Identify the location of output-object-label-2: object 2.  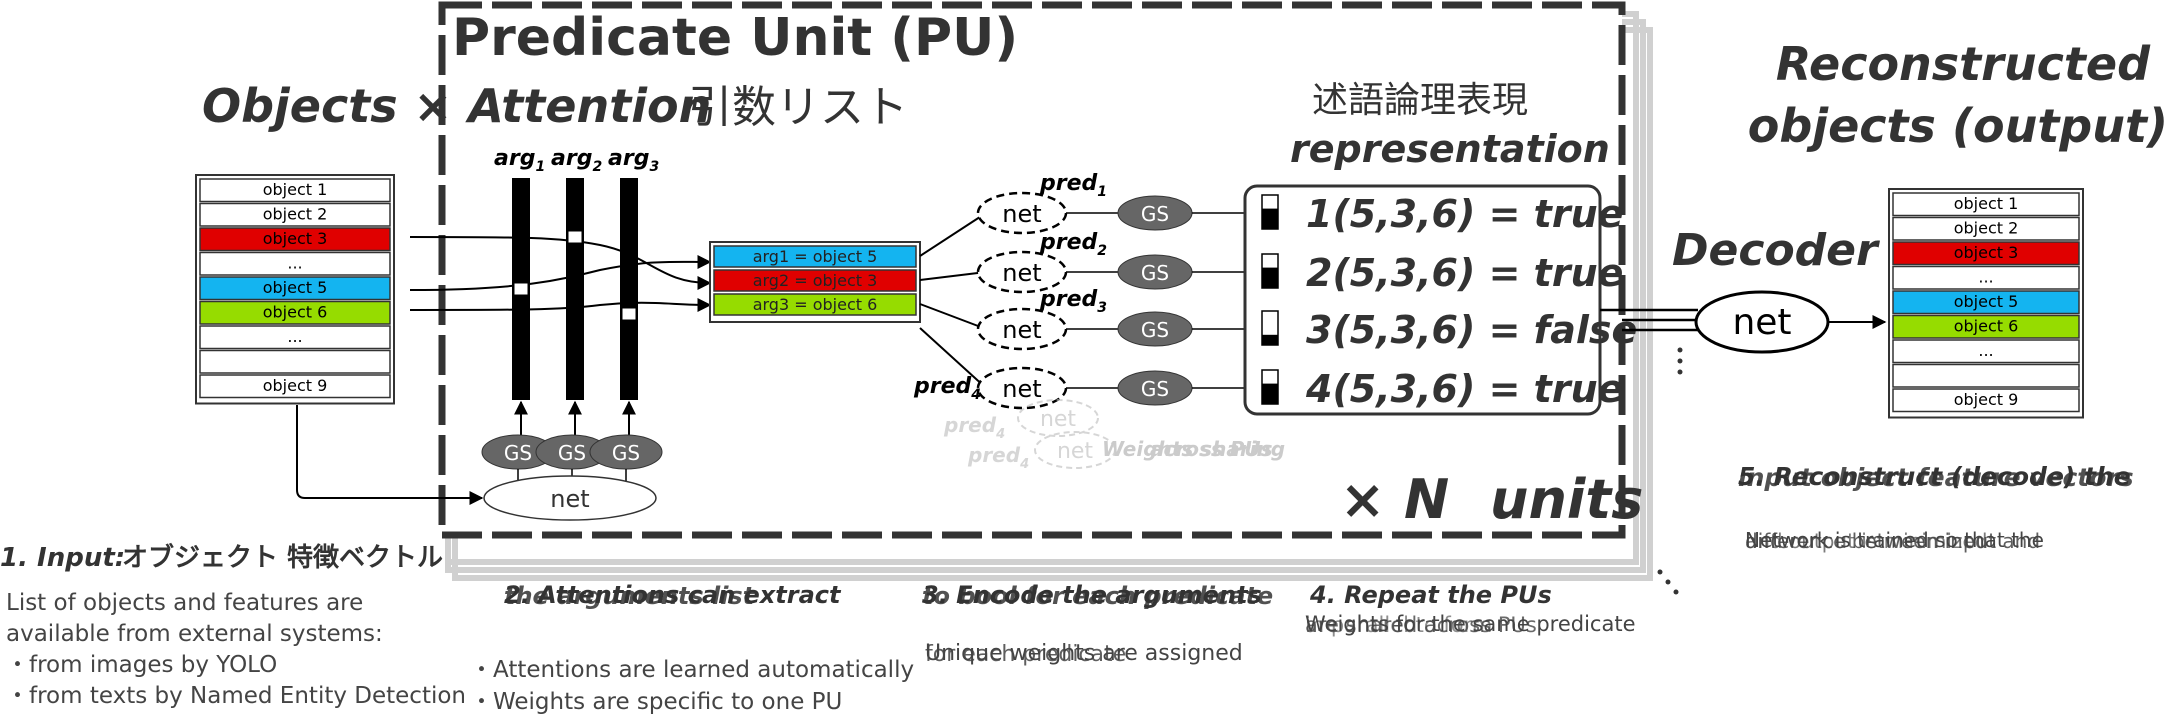
(1986, 228).